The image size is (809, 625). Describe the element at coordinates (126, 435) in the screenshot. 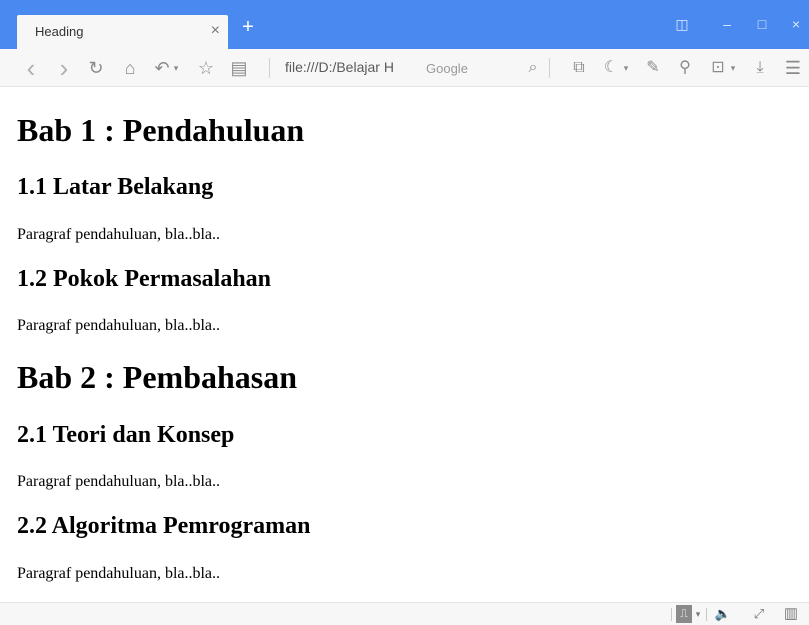

I see `heading-2-1: 2.1 Teori dan Konsep` at that location.